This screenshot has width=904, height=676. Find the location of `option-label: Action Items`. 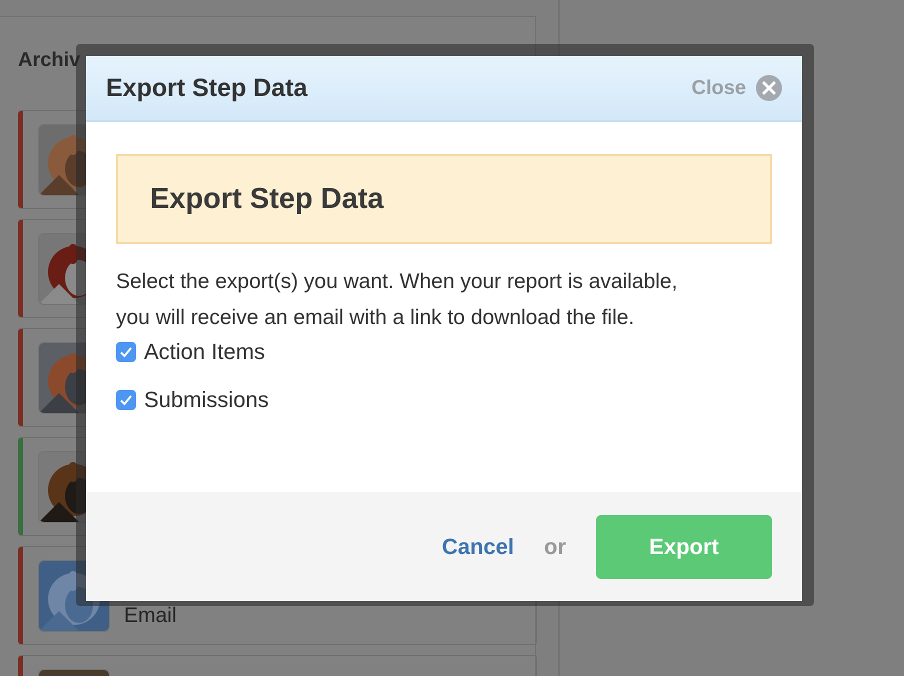

option-label: Action Items is located at coordinates (205, 352).